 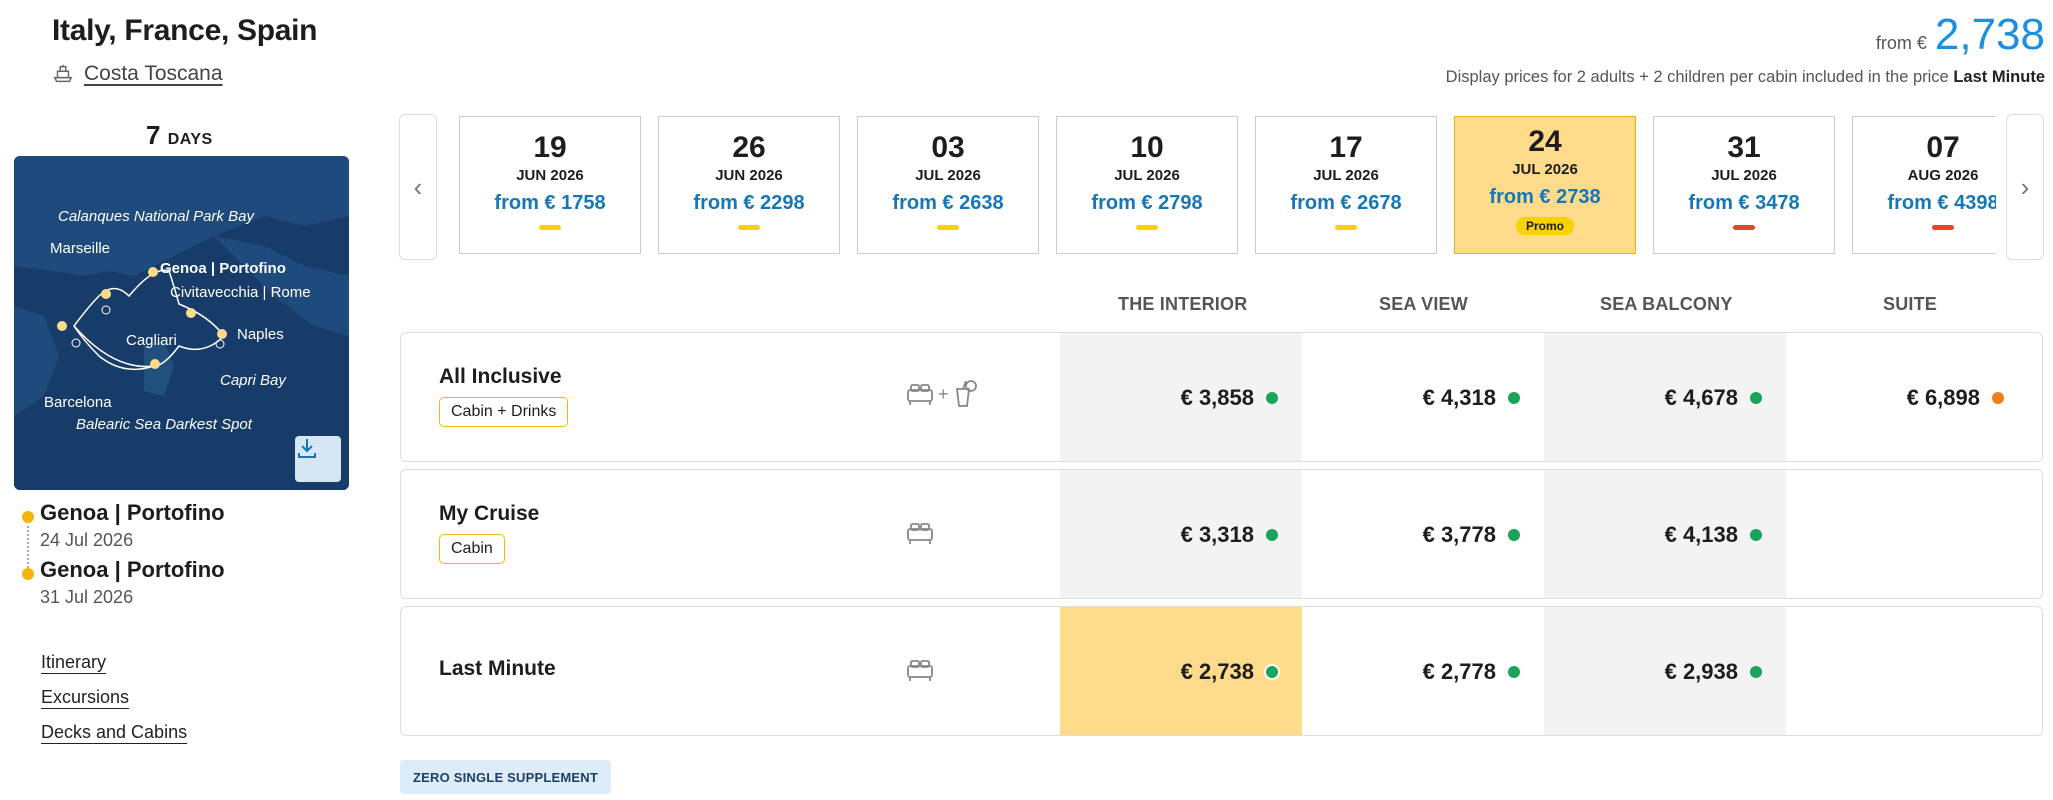 I want to click on map-label-marseille: Marseille, so click(x=80, y=248).